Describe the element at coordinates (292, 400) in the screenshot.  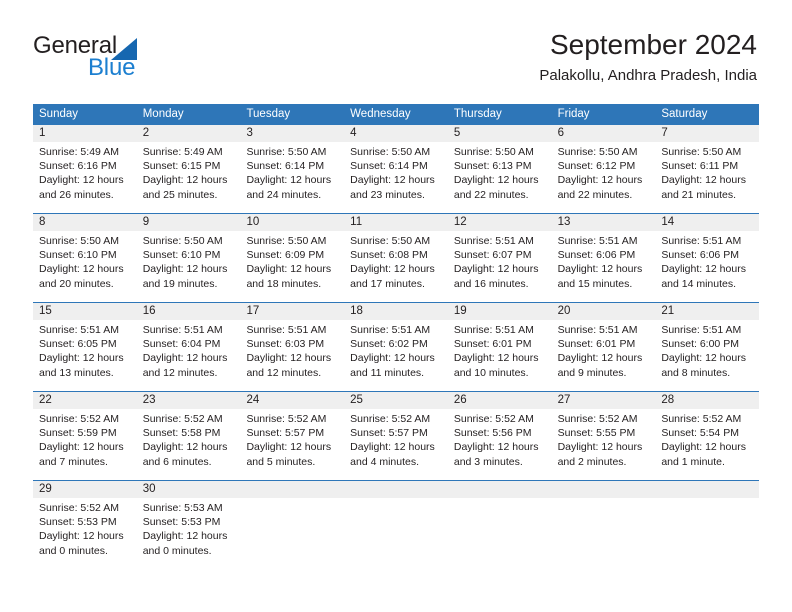
I see `day-number: 24` at that location.